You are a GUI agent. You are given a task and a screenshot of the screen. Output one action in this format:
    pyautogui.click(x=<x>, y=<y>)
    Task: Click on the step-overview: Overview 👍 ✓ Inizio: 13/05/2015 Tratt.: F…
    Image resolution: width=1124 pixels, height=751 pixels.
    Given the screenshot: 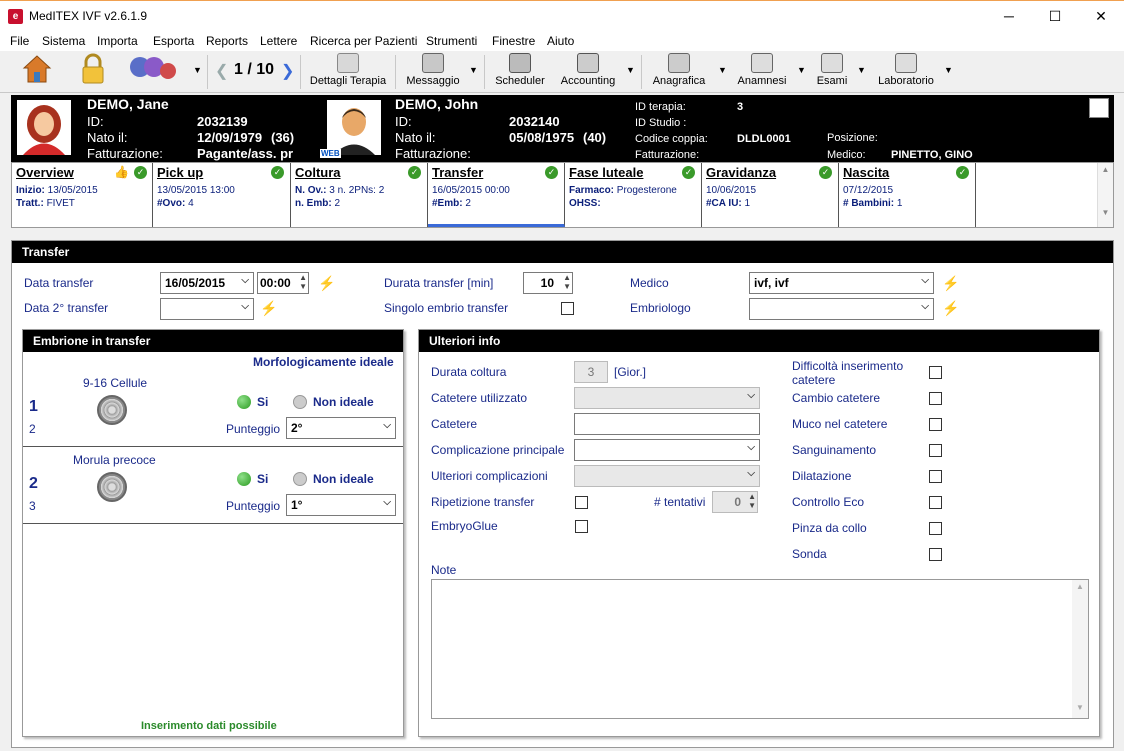 What is the action you would take?
    pyautogui.click(x=82, y=195)
    